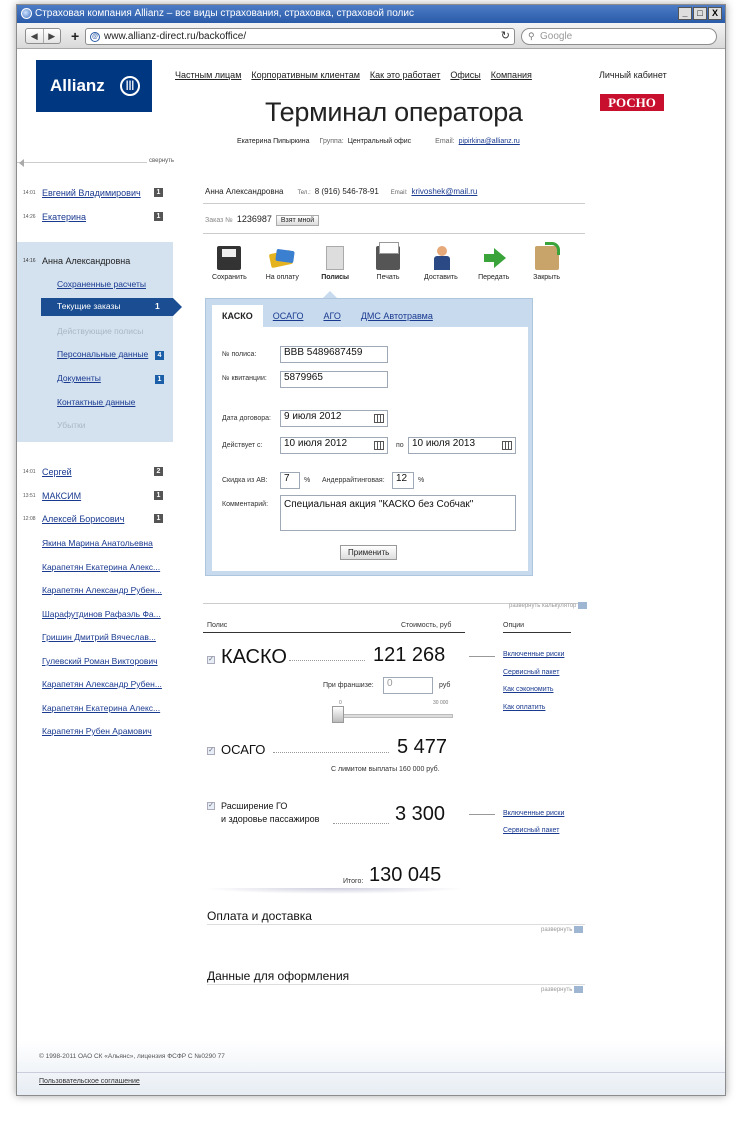  Describe the element at coordinates (462, 445) in the screenshot. I see `valid-to-field: 10 июля 2013` at that location.